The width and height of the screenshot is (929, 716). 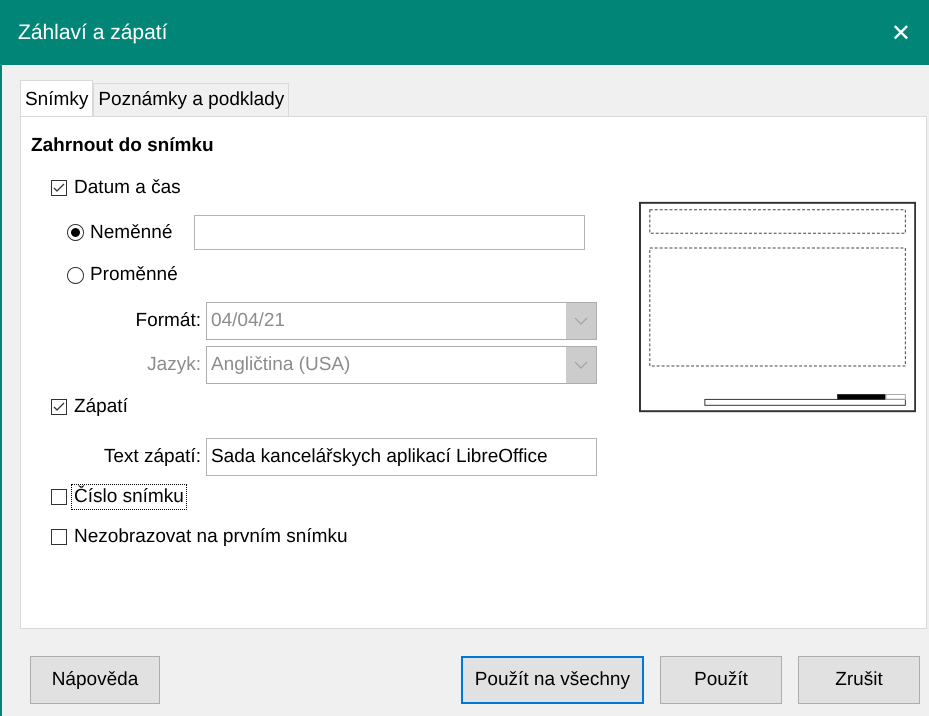 I want to click on text-field, so click(x=390, y=232).